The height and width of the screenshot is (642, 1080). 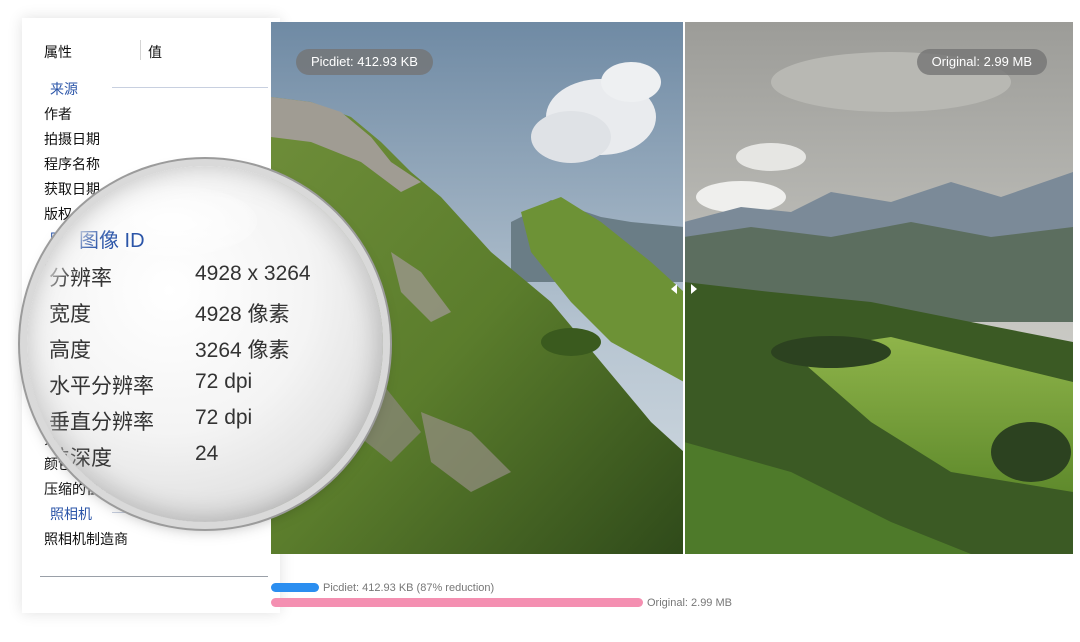 I want to click on magnified-property-key: 高度, so click(x=70, y=350).